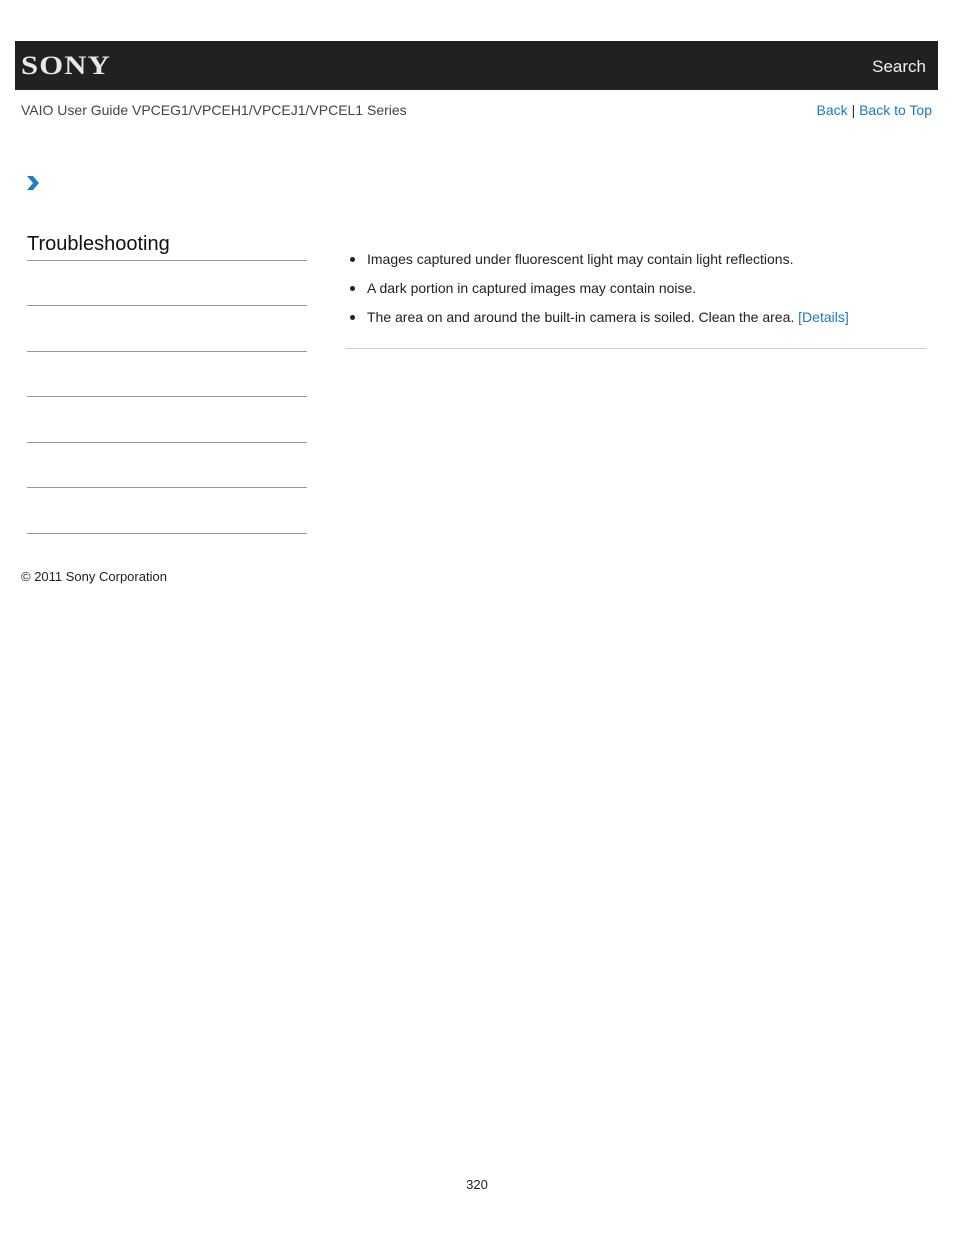 This screenshot has width=954, height=1235. What do you see at coordinates (33, 183) in the screenshot?
I see `chevron-right-icon` at bounding box center [33, 183].